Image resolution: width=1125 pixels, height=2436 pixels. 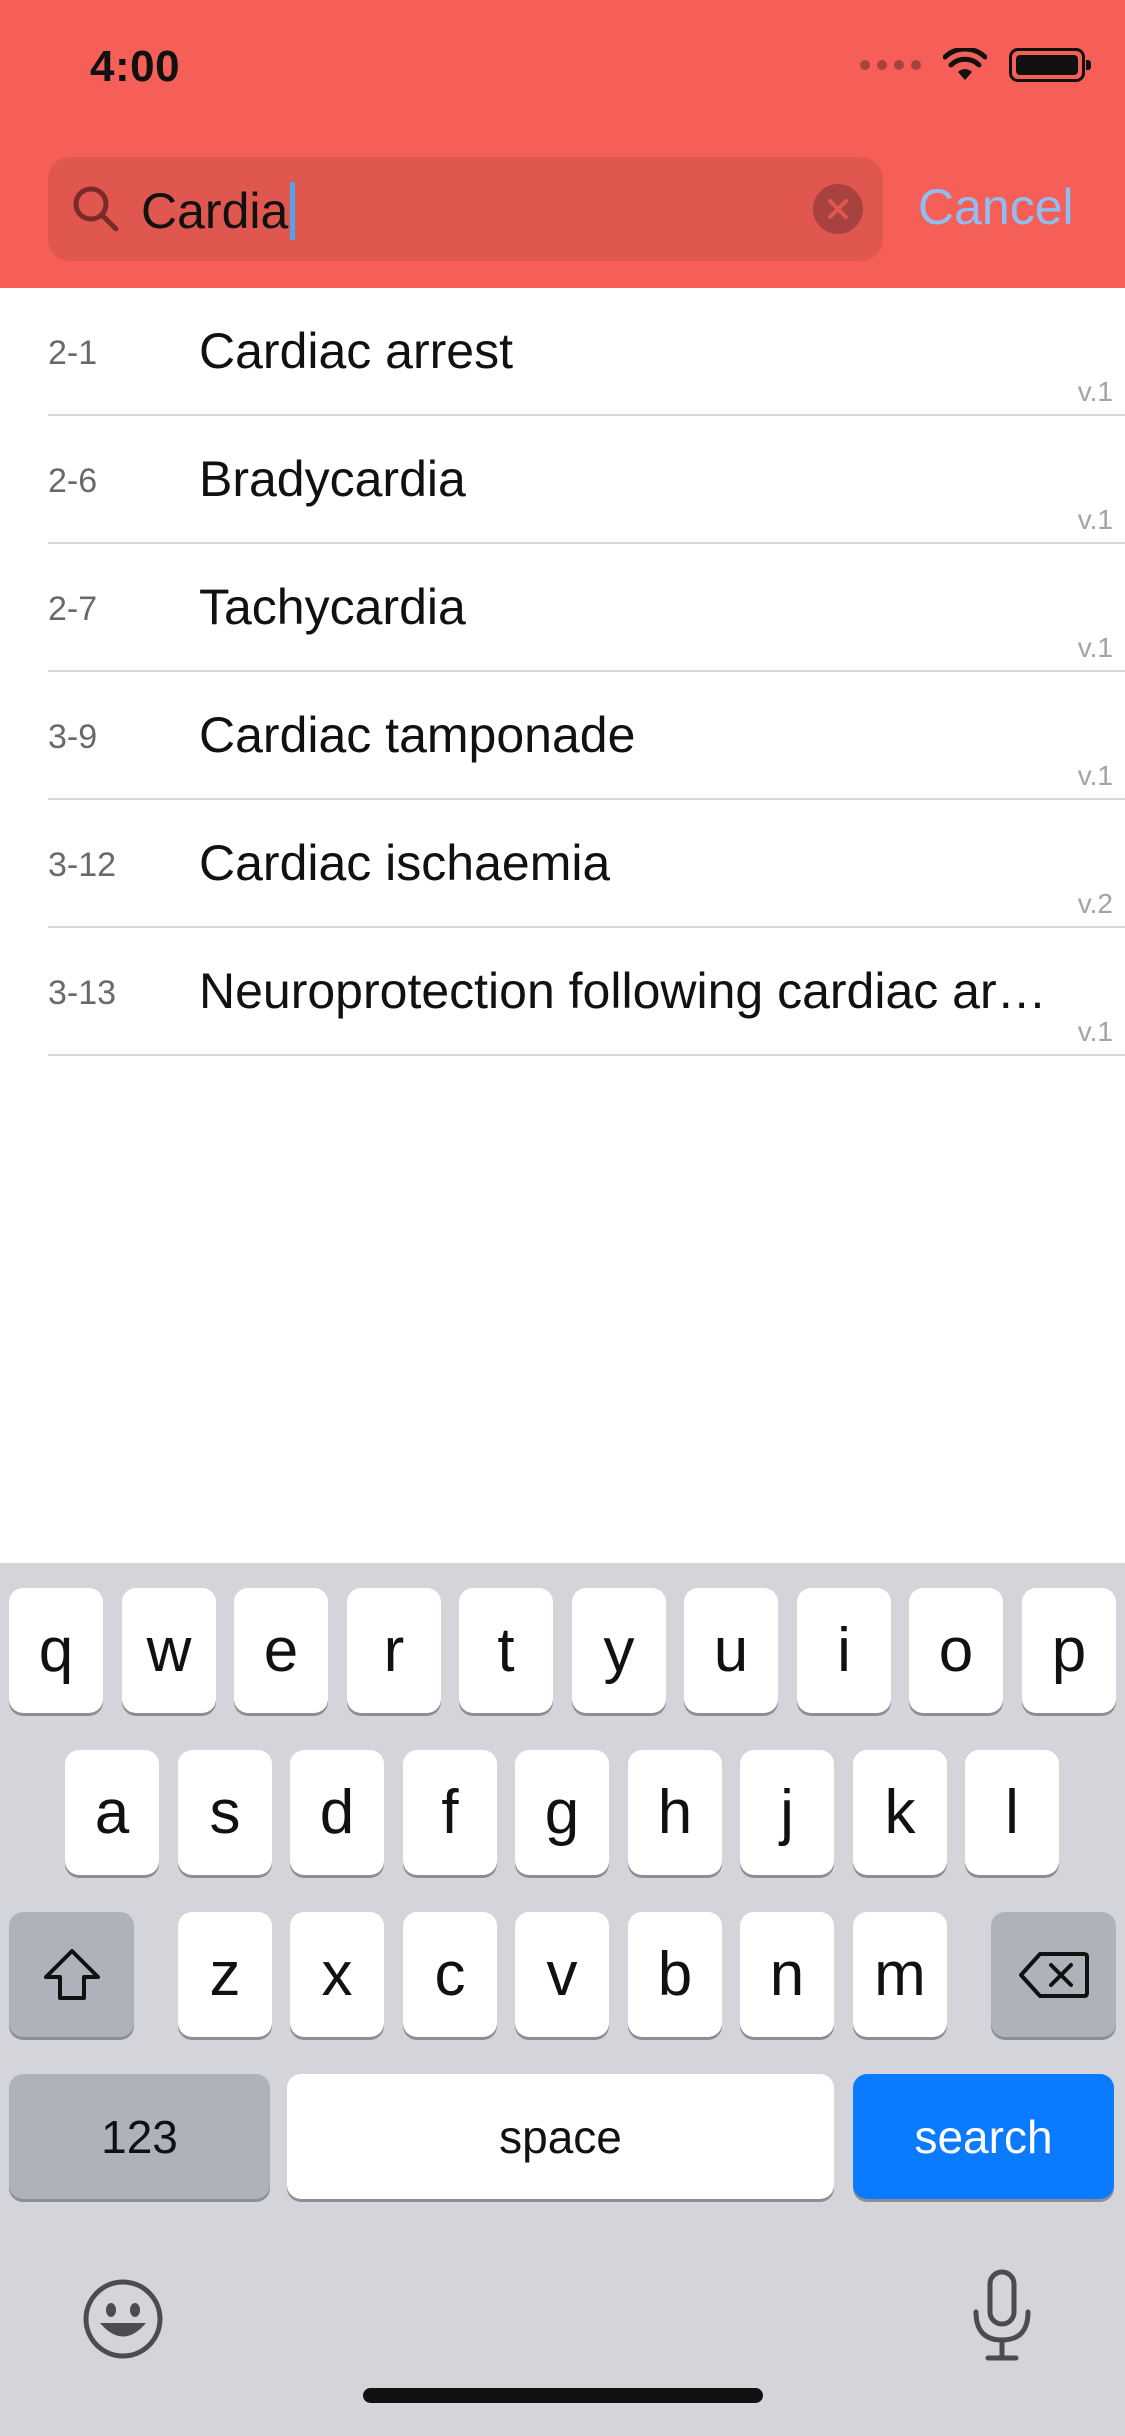 I want to click on item-code: 2-6, so click(x=73, y=481).